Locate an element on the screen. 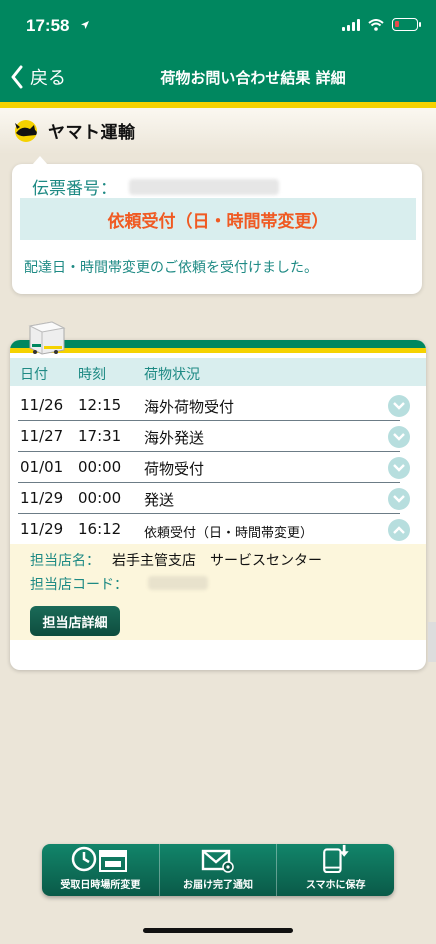 The image size is (436, 944). save-to-phone-button: スマホに保存 is located at coordinates (335, 870).